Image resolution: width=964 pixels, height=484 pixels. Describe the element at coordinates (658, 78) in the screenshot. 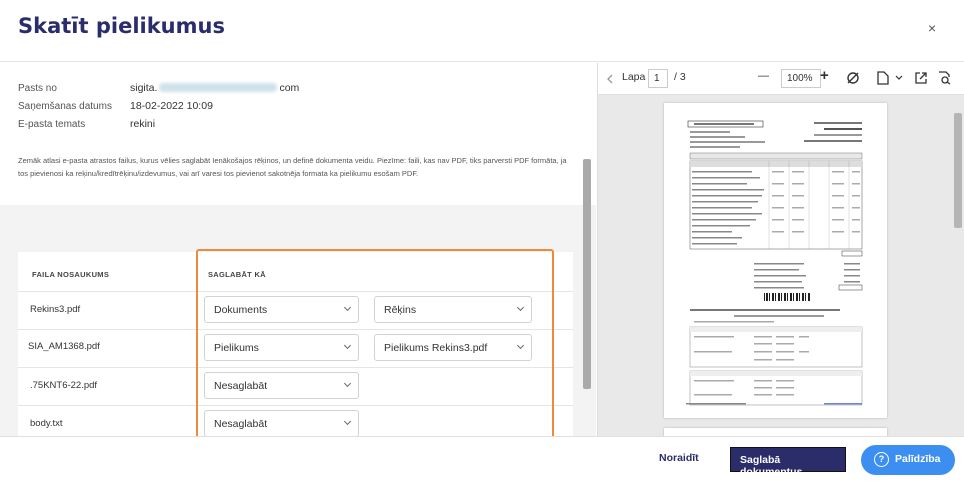

I see `page-number-input: 1` at that location.